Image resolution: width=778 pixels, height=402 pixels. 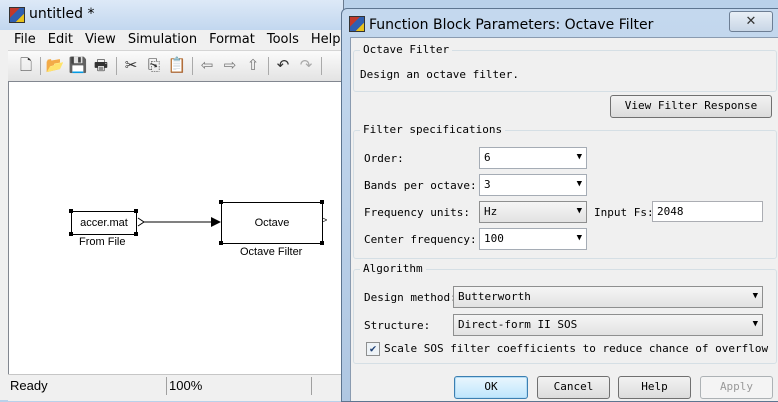 I want to click on design-method-select: Butterworth ▼, so click(x=608, y=297).